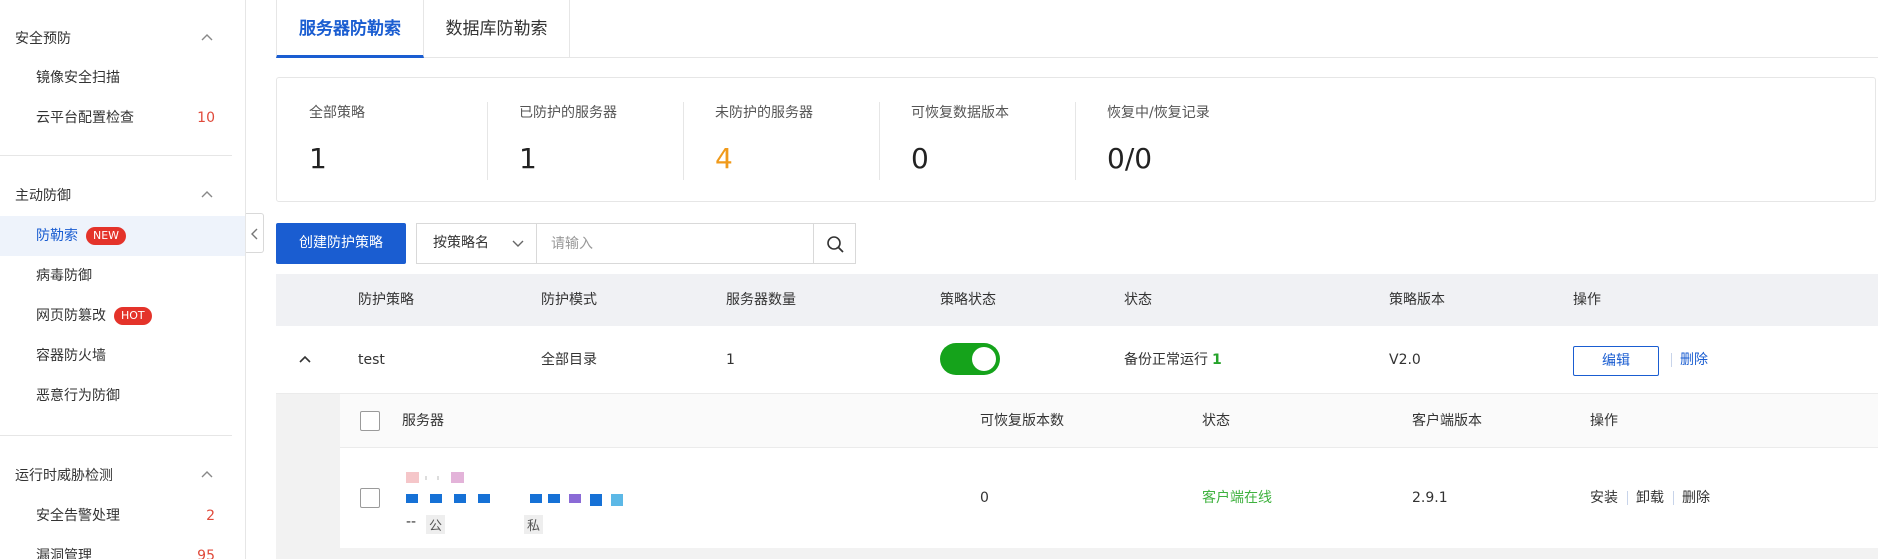  Describe the element at coordinates (64, 276) in the screenshot. I see `sidebar-item-label: 病毒防御` at that location.